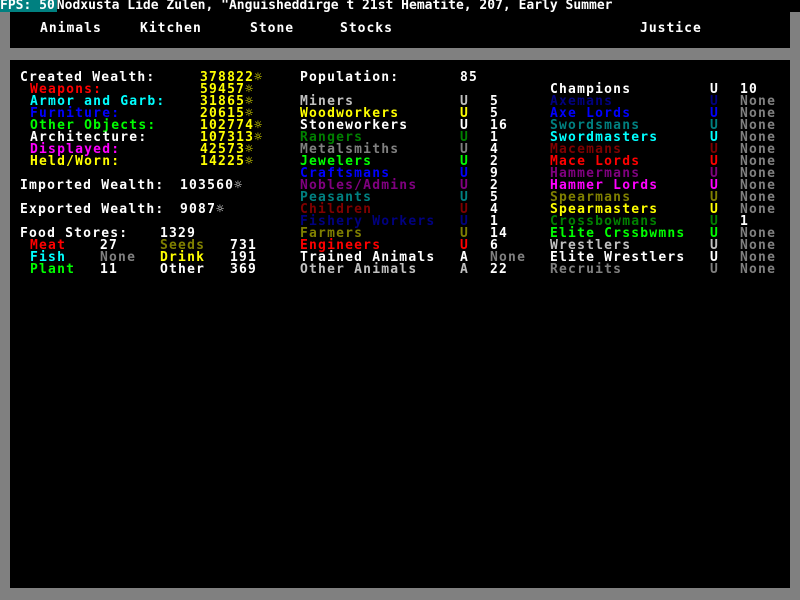 This screenshot has width=800, height=600. I want to click on wealth-label: Held/Worn:, so click(75, 161).